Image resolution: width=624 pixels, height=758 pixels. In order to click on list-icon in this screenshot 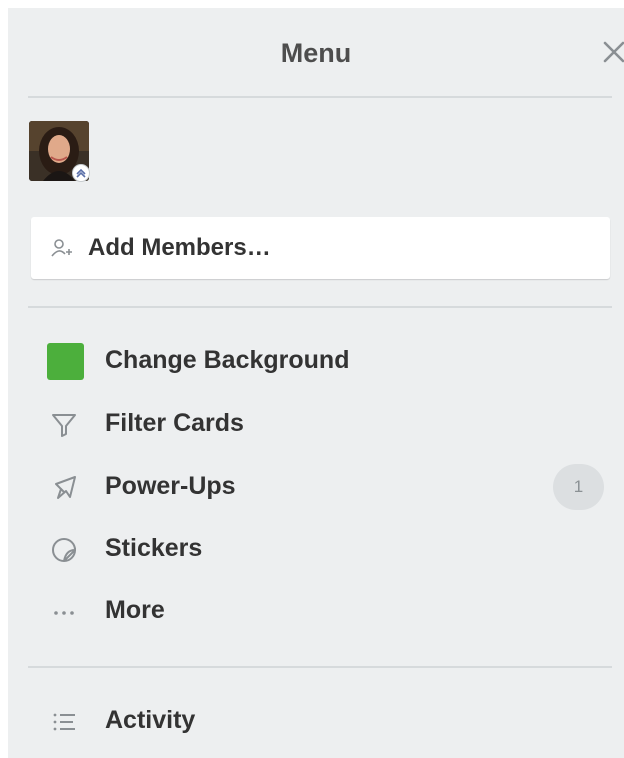, I will do `click(64, 722)`.